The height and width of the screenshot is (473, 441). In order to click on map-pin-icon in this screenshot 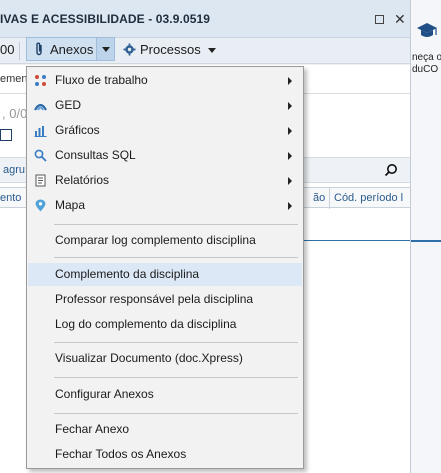, I will do `click(40, 205)`.